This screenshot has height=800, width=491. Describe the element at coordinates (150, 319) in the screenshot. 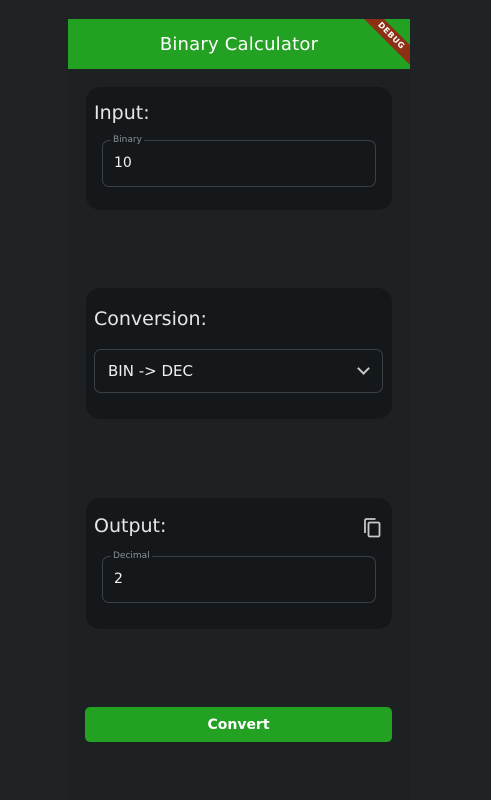

I see `conversion-card-title: Conversion:` at that location.